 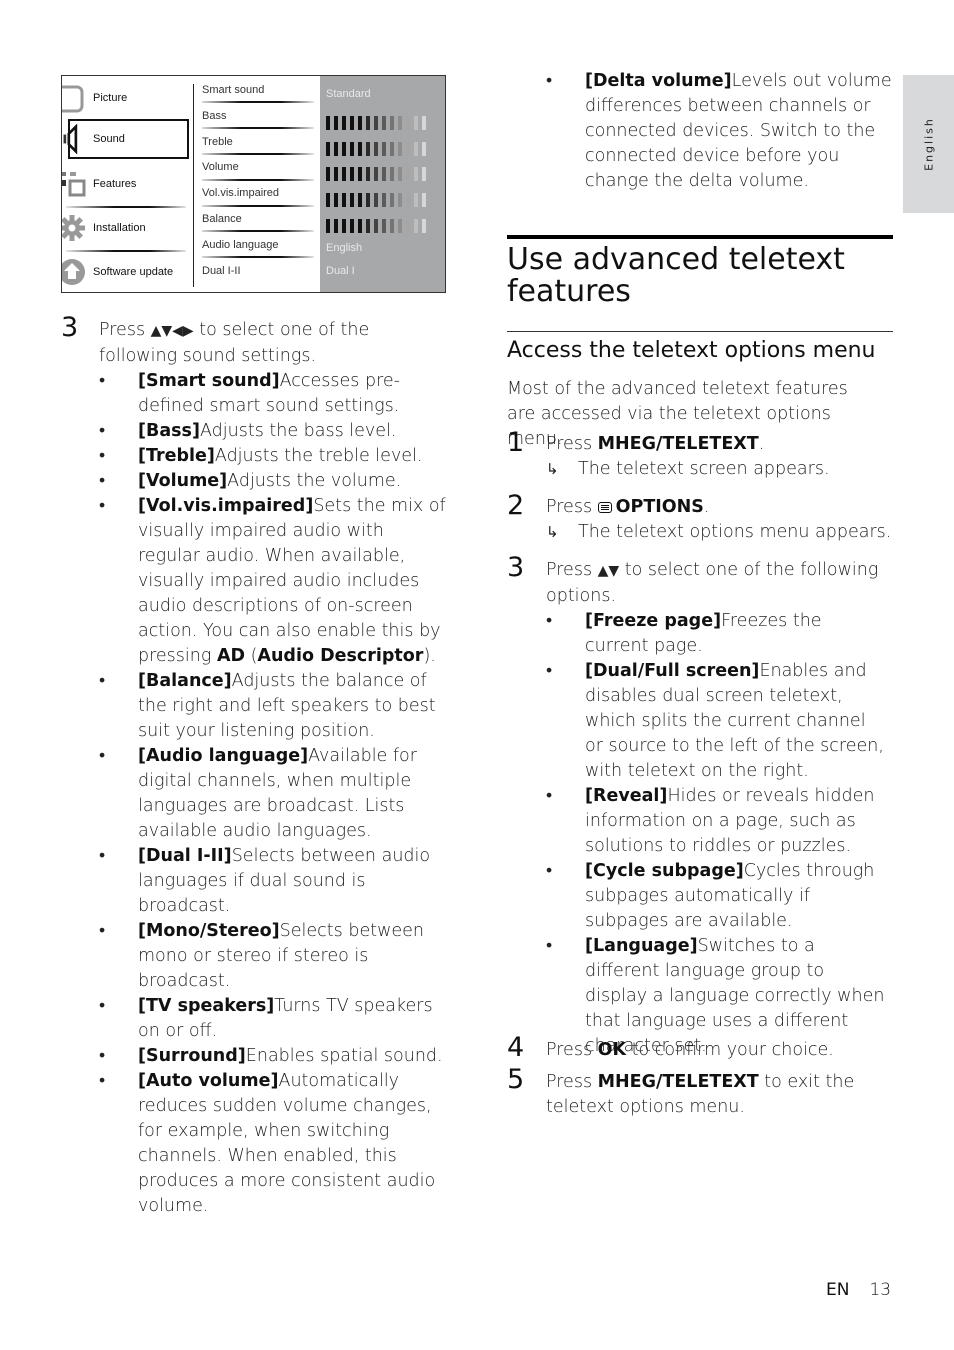 I want to click on menu-setting-item: Vol.vis.impaired, so click(x=258, y=191).